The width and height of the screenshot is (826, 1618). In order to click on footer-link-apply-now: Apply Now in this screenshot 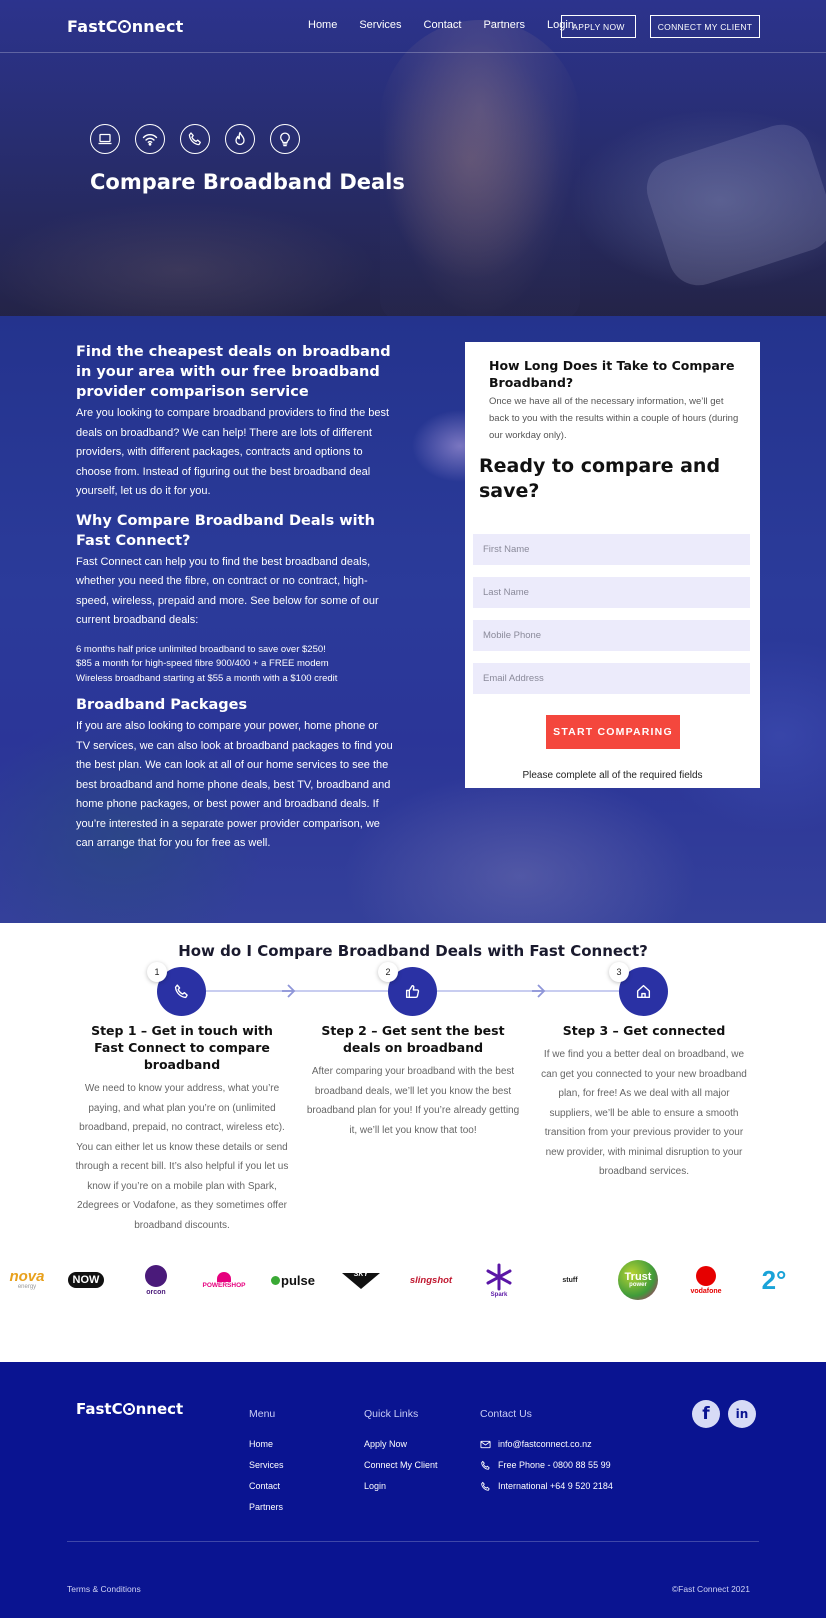, I will do `click(401, 1444)`.